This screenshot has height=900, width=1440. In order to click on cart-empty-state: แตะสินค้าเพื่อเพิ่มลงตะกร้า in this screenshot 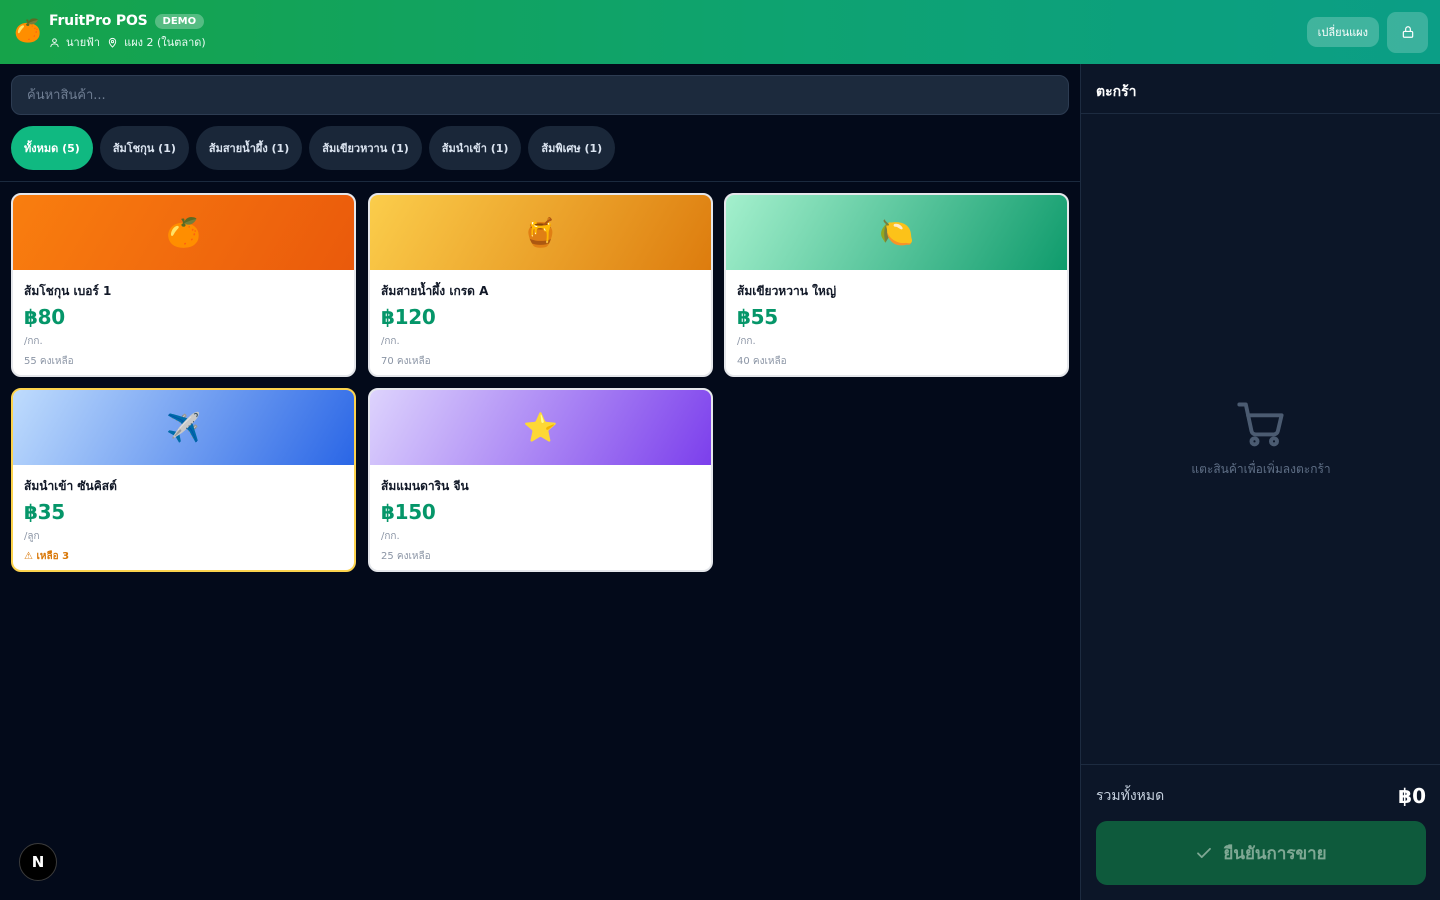, I will do `click(1260, 438)`.